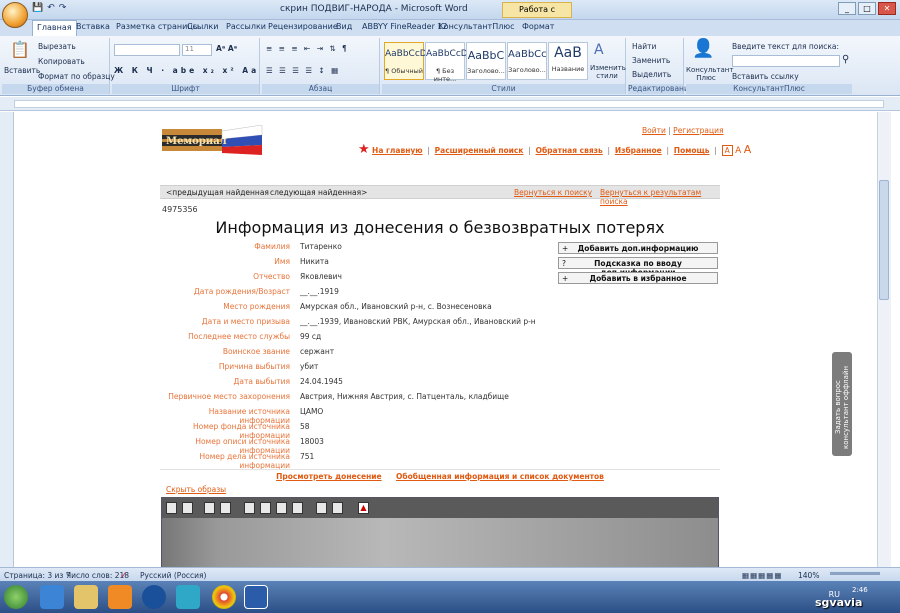 The width and height of the screenshot is (900, 613). I want to click on group-label: Буфер обмена, so click(55, 89).